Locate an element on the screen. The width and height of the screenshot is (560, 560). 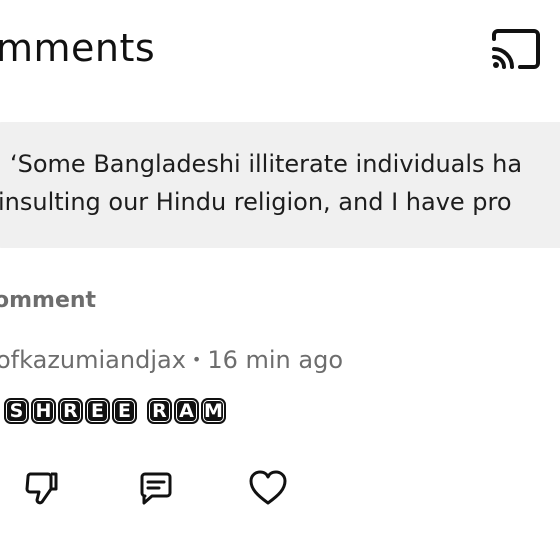
comment-letter-tile: A is located at coordinates (186, 411).